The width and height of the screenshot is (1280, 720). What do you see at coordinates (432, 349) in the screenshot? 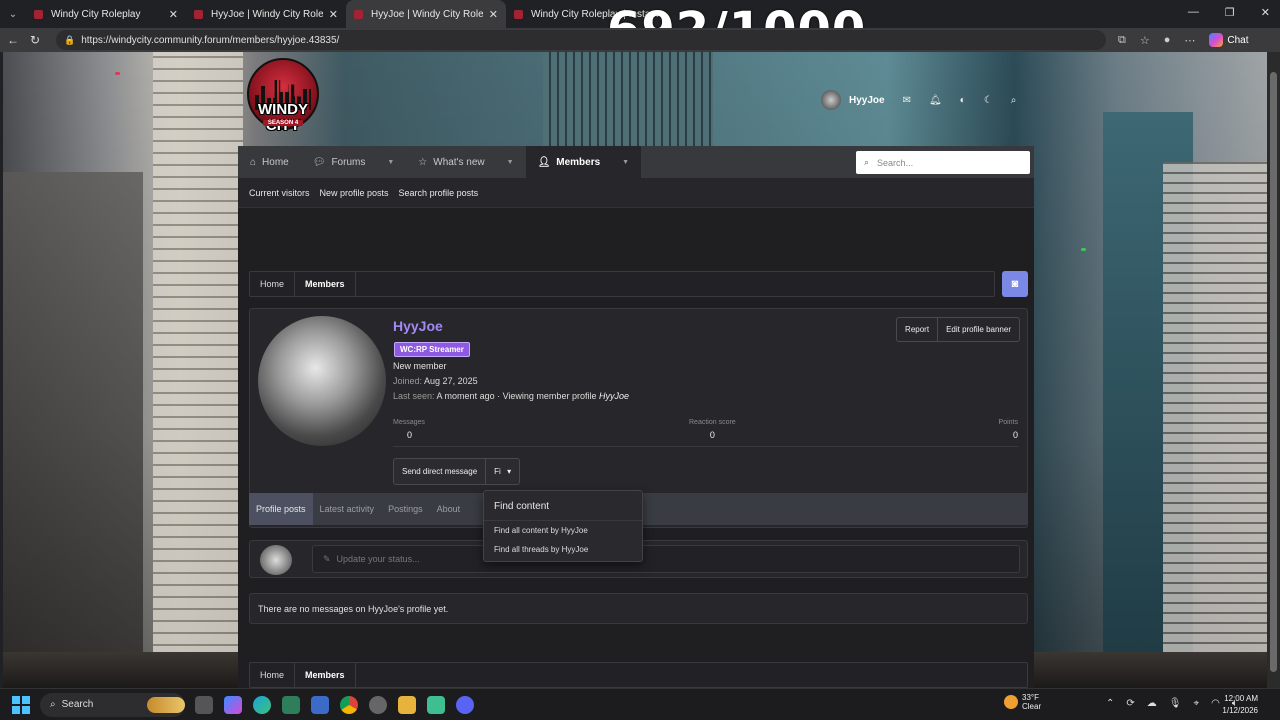
I see `user-banner-badge: WC:RP Streamer` at bounding box center [432, 349].